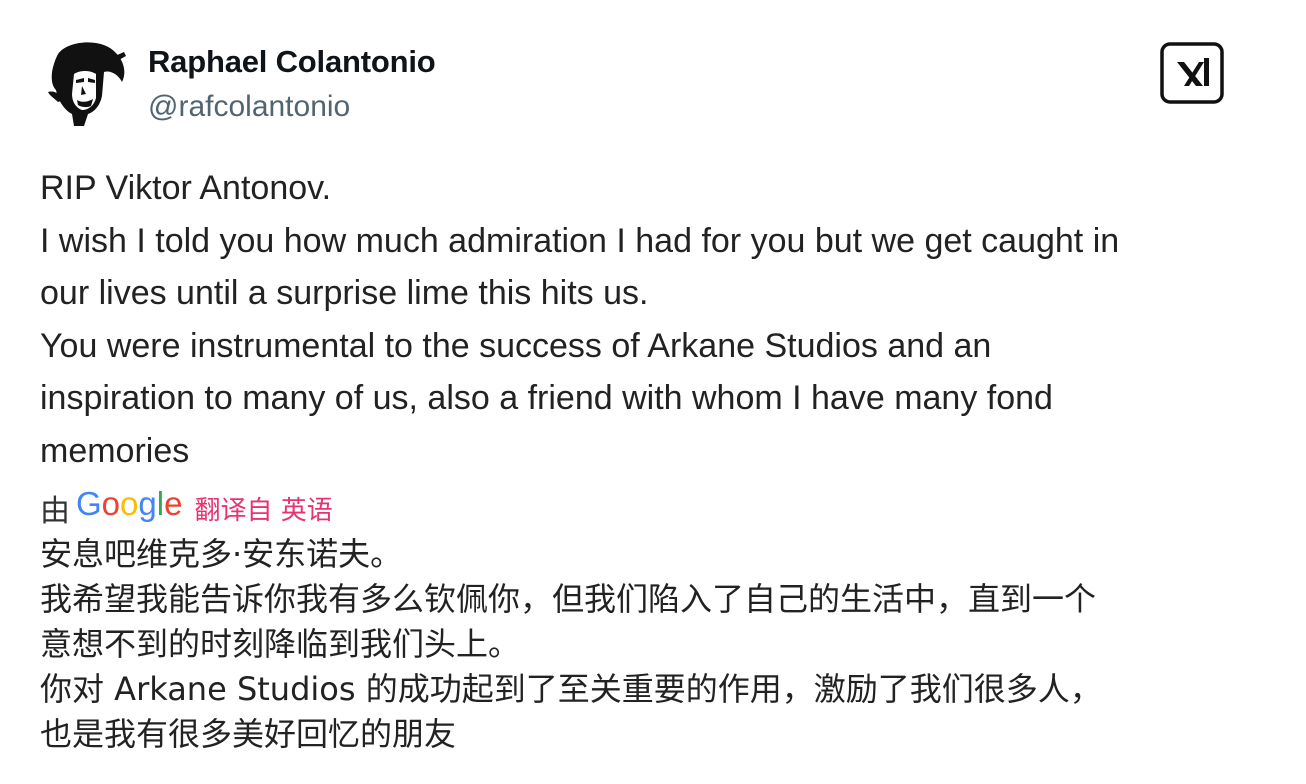 This screenshot has width=1306, height=784. I want to click on google-logo: Google, so click(129, 503).